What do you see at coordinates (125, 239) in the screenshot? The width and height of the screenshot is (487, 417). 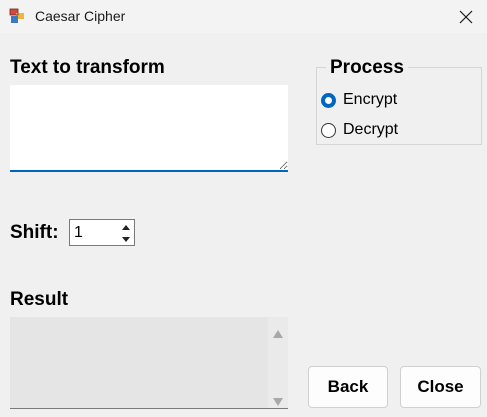 I see `chevron-down-icon` at bounding box center [125, 239].